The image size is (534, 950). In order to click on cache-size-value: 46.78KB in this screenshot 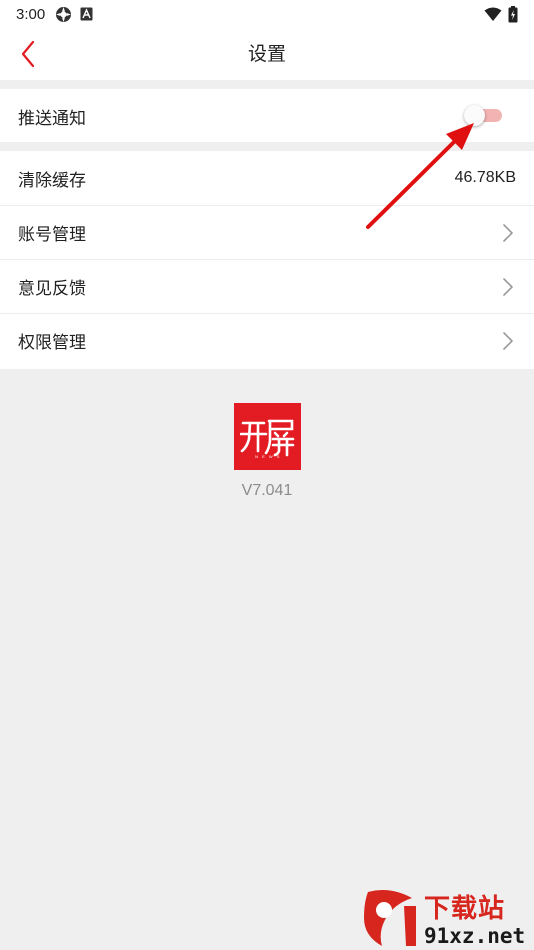, I will do `click(485, 177)`.